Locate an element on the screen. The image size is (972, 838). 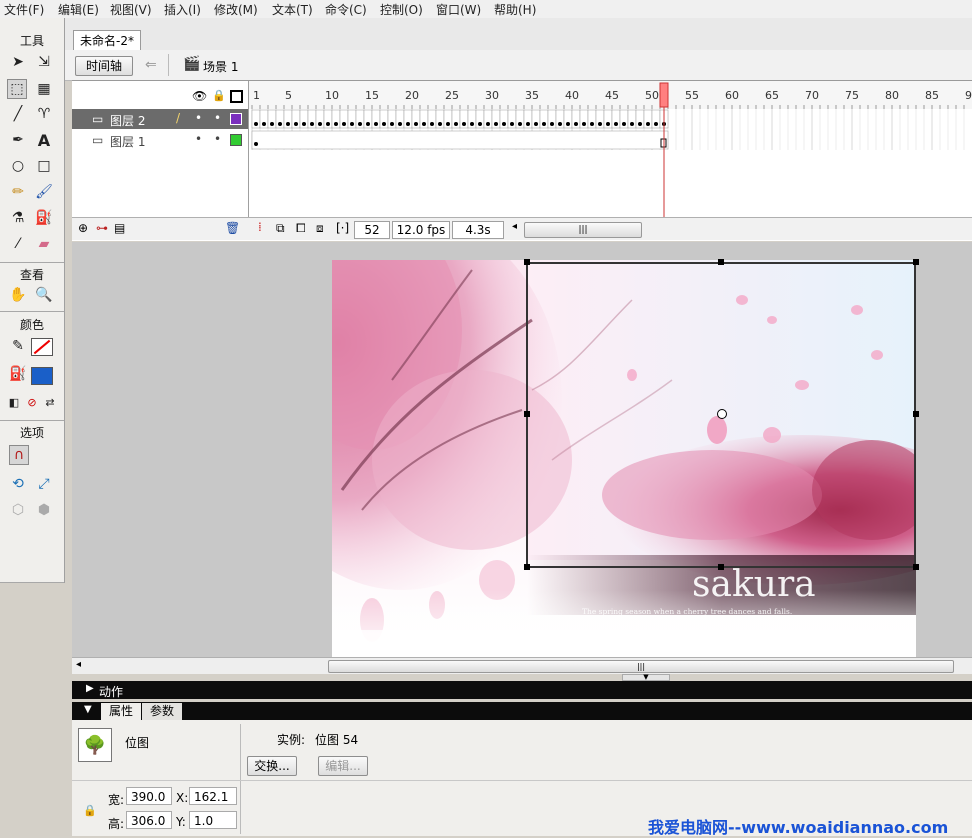
collapse-arrow-icon: ▼ is located at coordinates (88, 709).